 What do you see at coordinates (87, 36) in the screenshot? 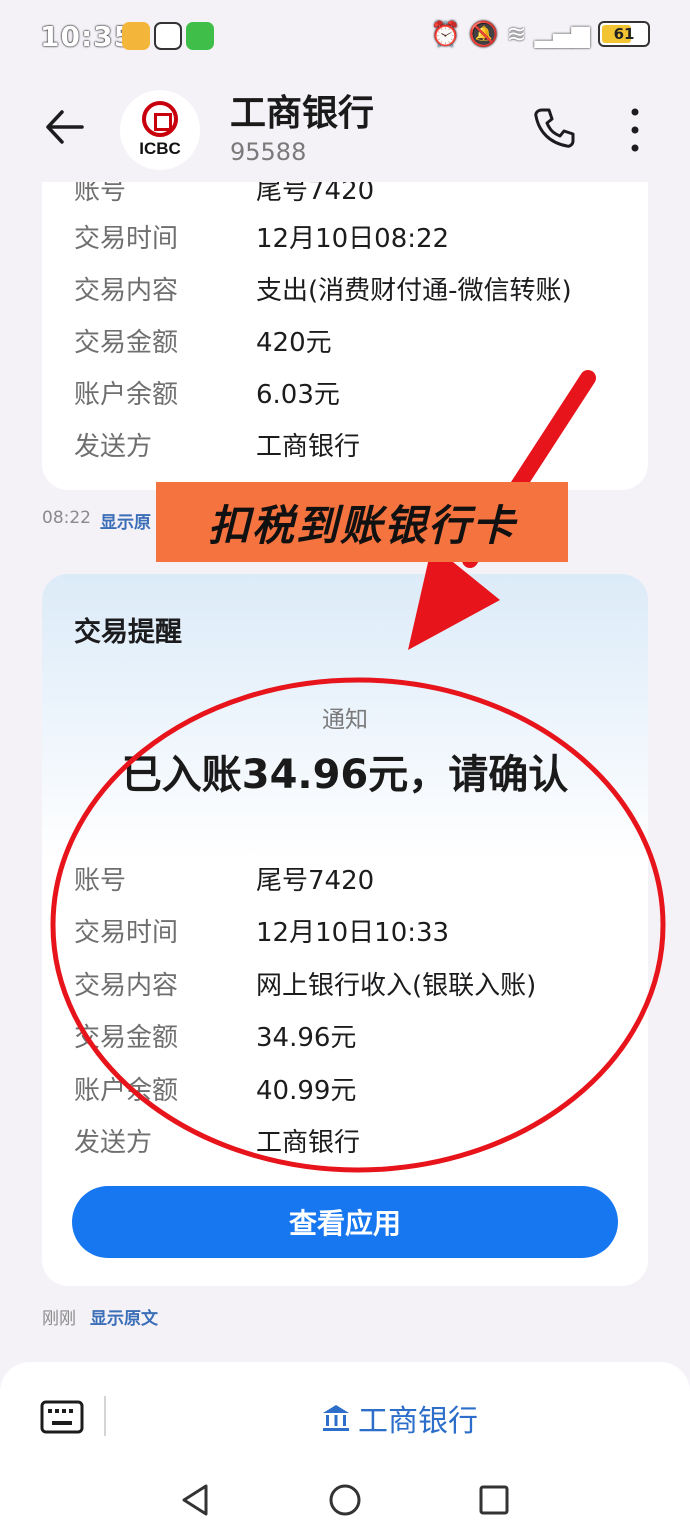
I see `status-time: 10:35` at bounding box center [87, 36].